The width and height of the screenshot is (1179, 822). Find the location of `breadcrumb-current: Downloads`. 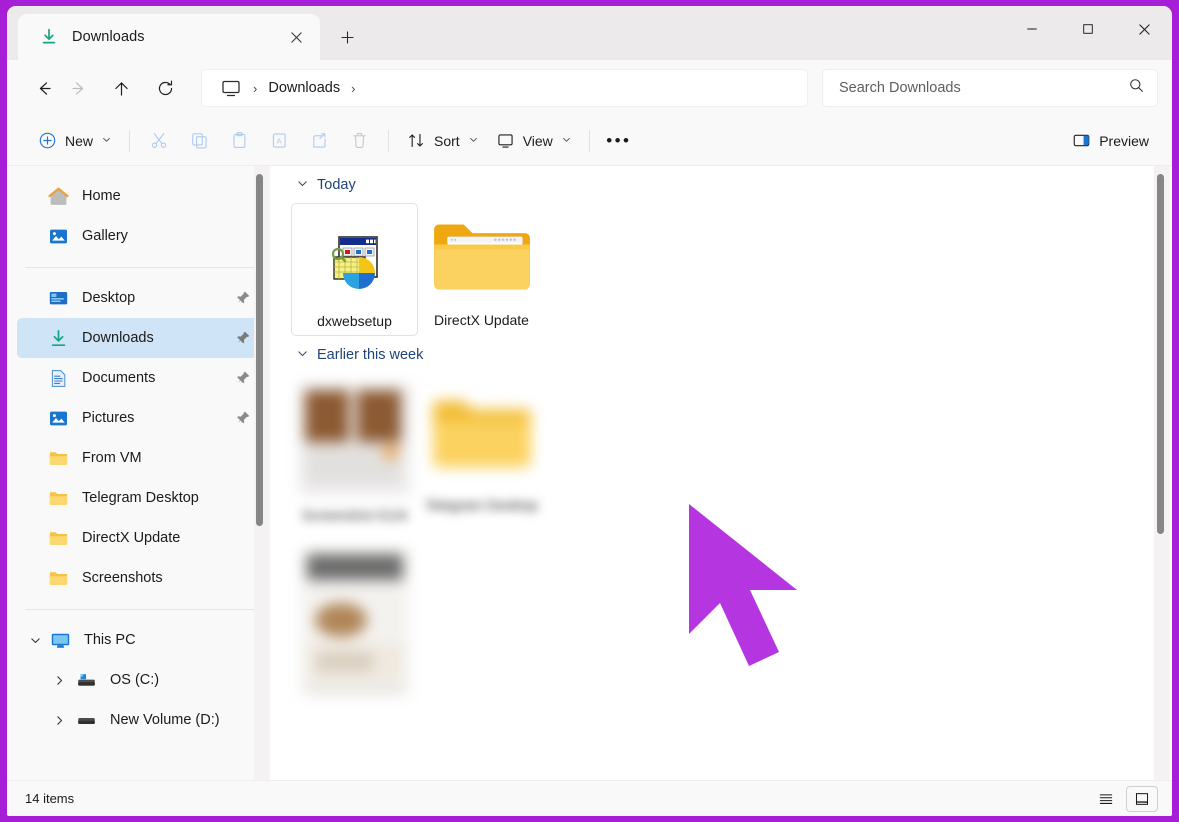

breadcrumb-current: Downloads is located at coordinates (304, 88).